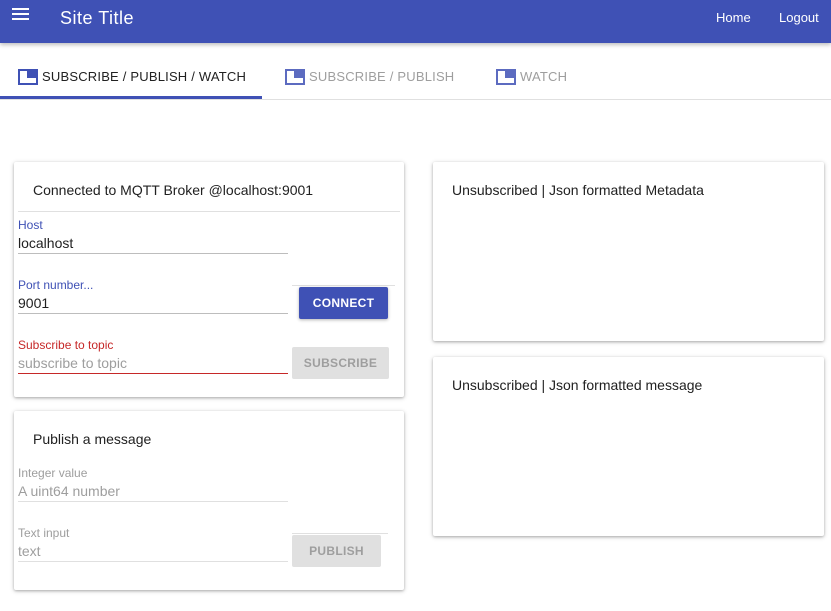 This screenshot has height=611, width=831. Describe the element at coordinates (173, 190) in the screenshot. I see `connection-status-title: Connected to MQTT Broker @localhost:9001` at that location.